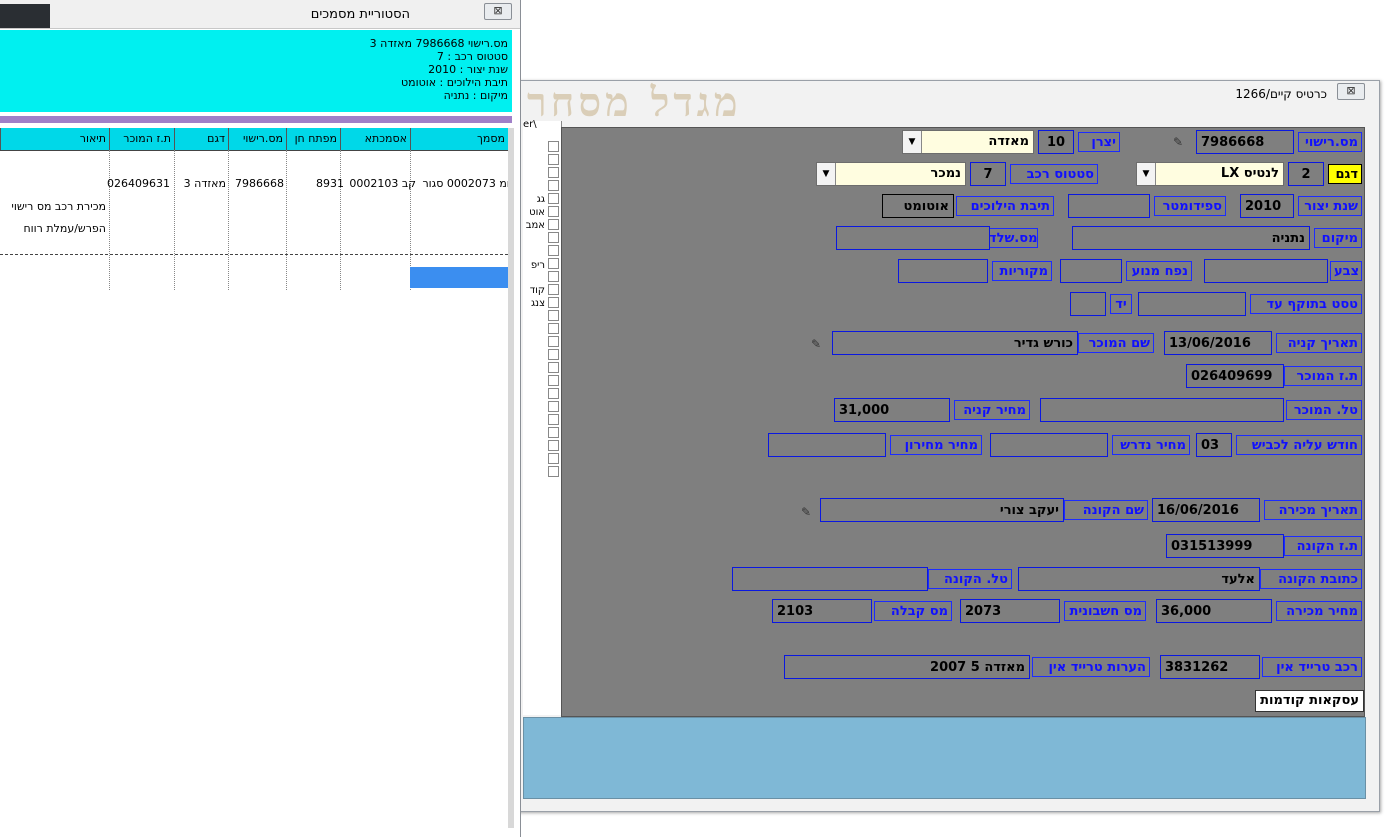 The image size is (1390, 837). What do you see at coordinates (1351, 91) in the screenshot?
I see `card-close-button: ⊠` at bounding box center [1351, 91].